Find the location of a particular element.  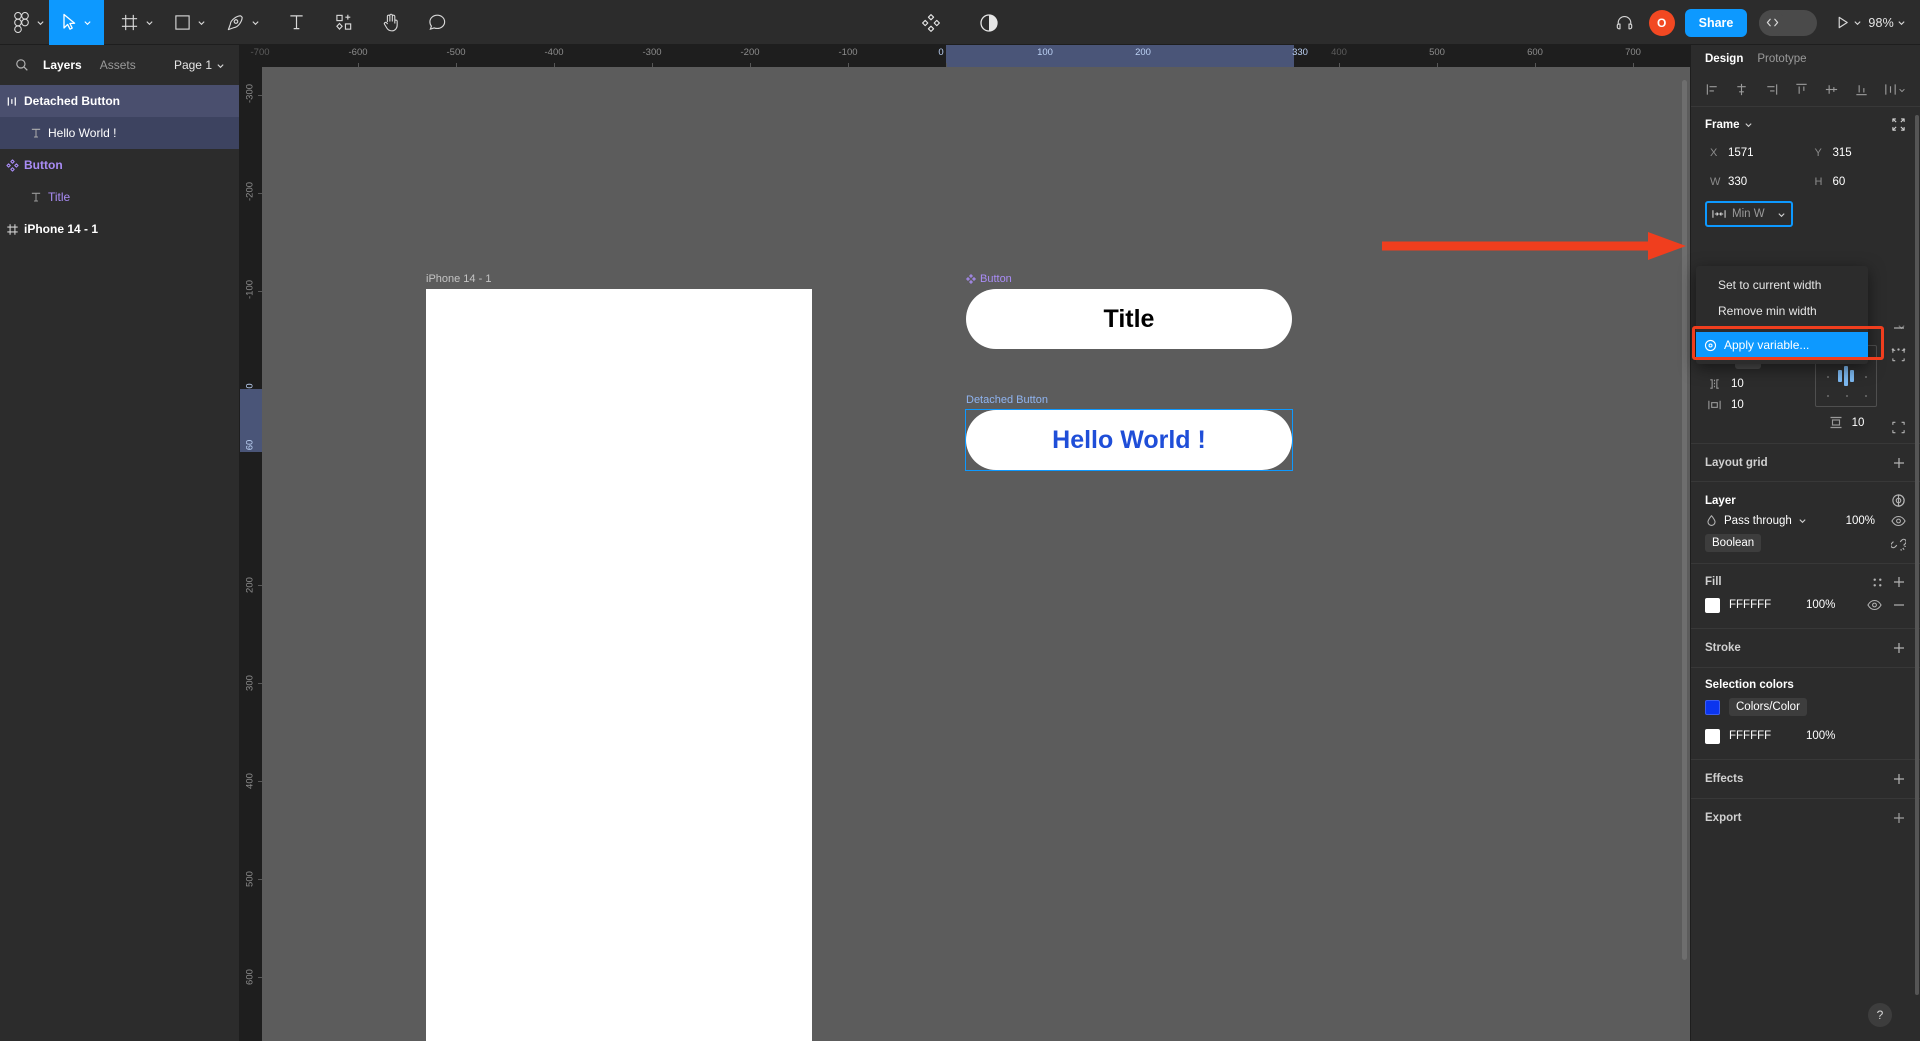

gap-field: 10 is located at coordinates (1749, 384).